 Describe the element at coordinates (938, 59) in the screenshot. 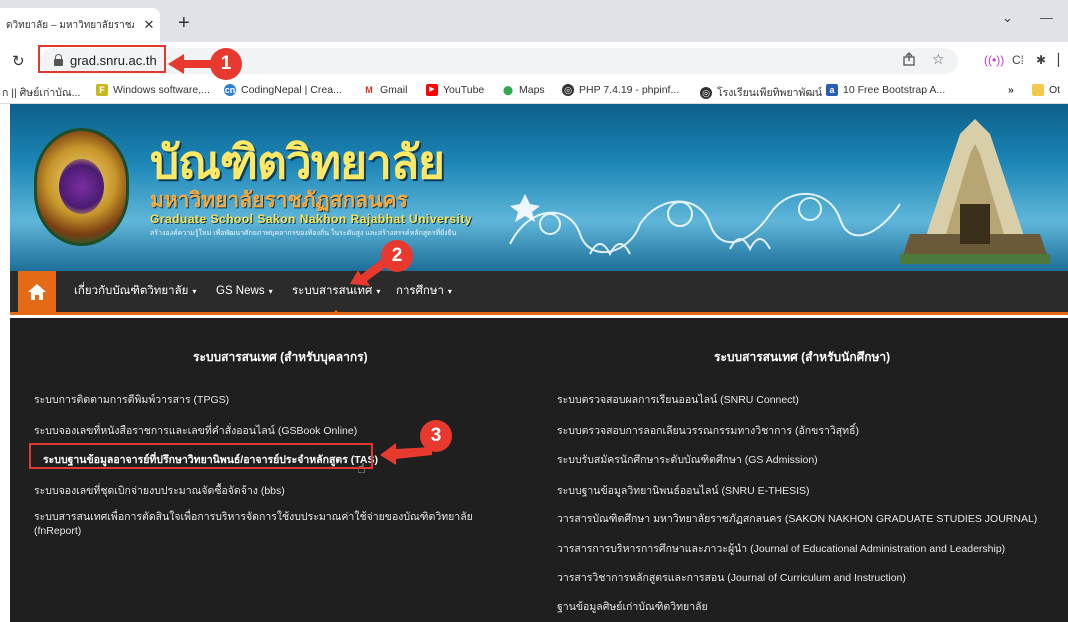

I see `bookmark-star-icon: ☆` at that location.